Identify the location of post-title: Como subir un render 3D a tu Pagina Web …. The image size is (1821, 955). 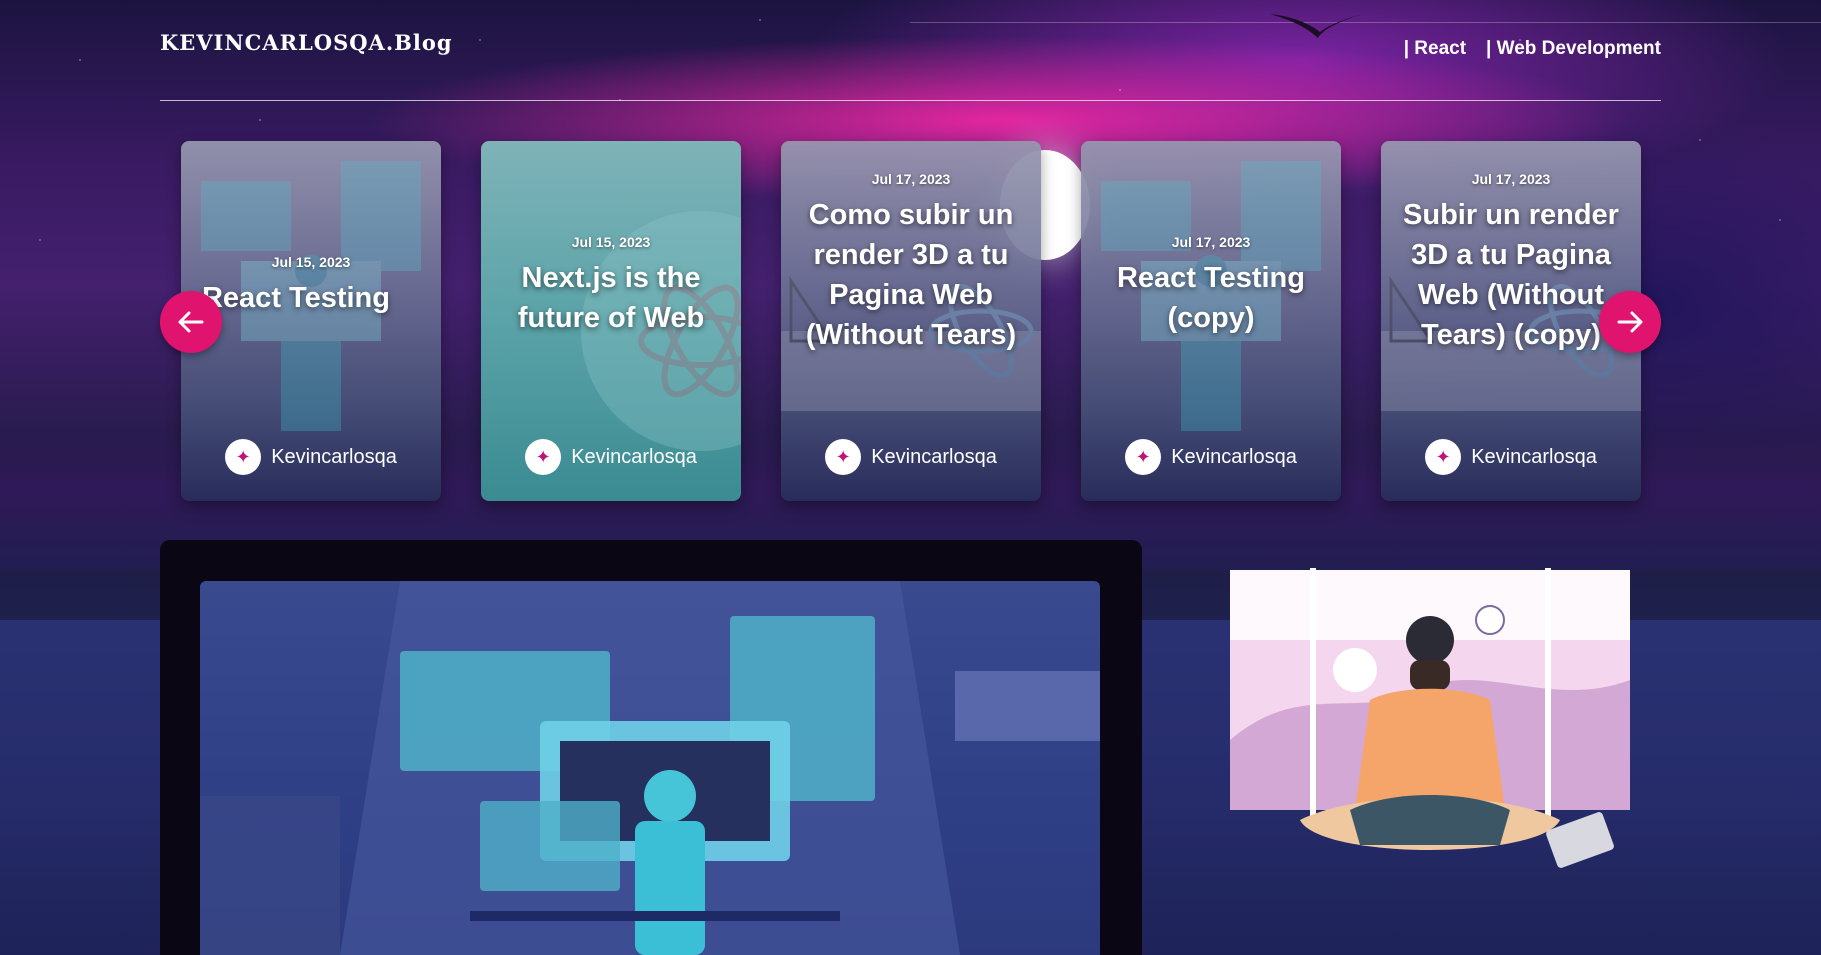
(911, 275).